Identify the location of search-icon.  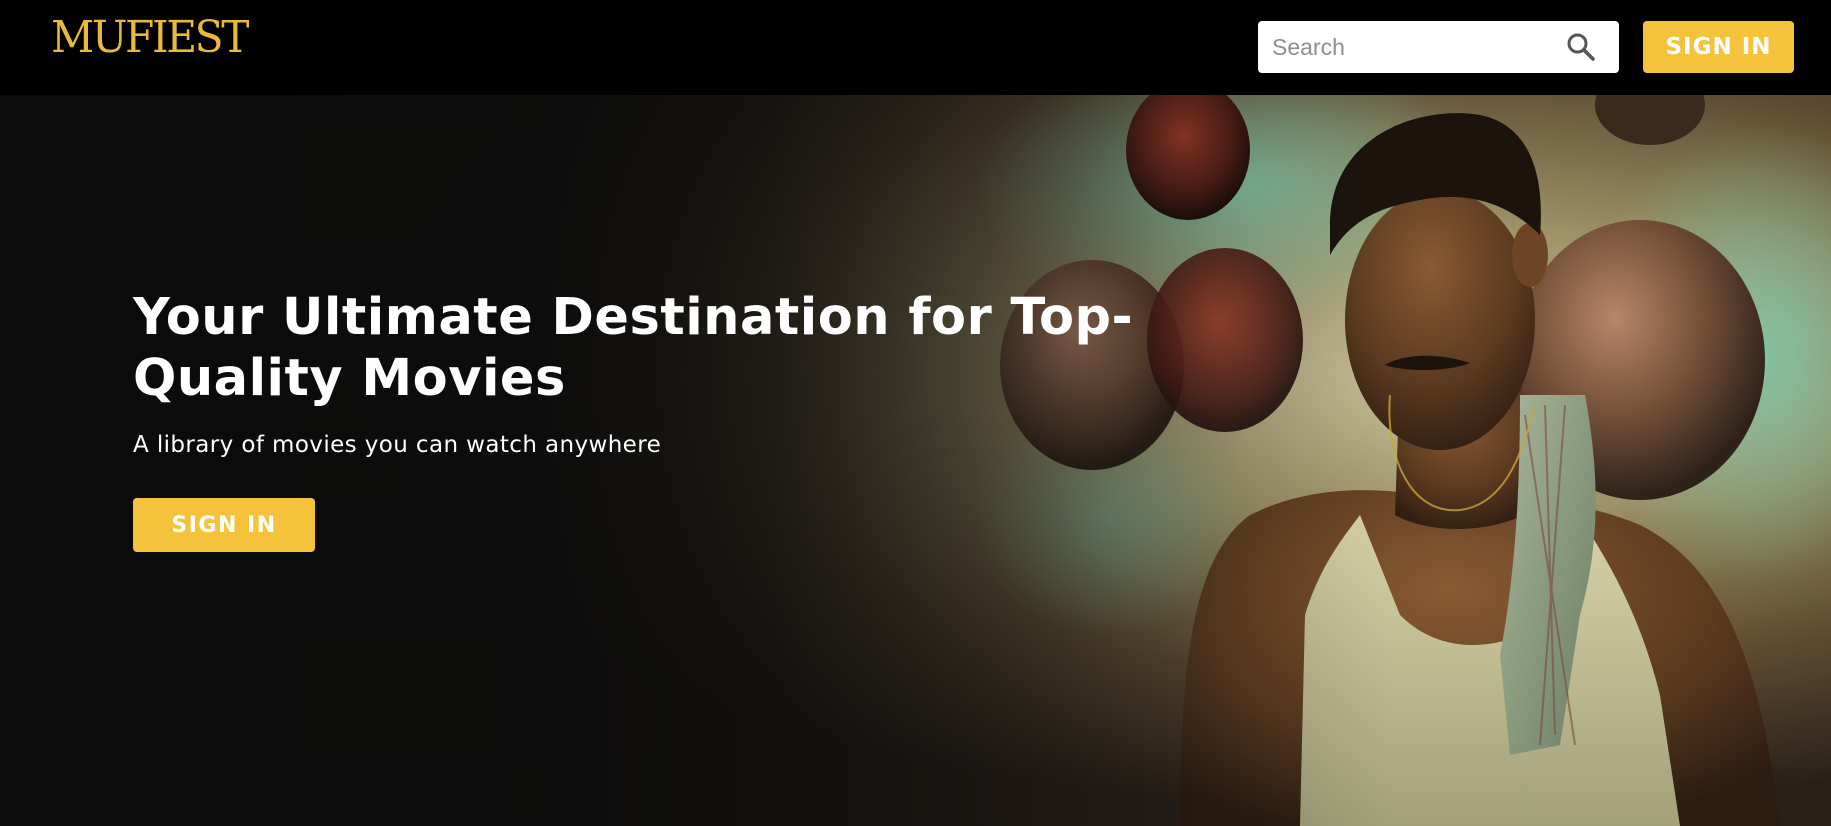
(1581, 47).